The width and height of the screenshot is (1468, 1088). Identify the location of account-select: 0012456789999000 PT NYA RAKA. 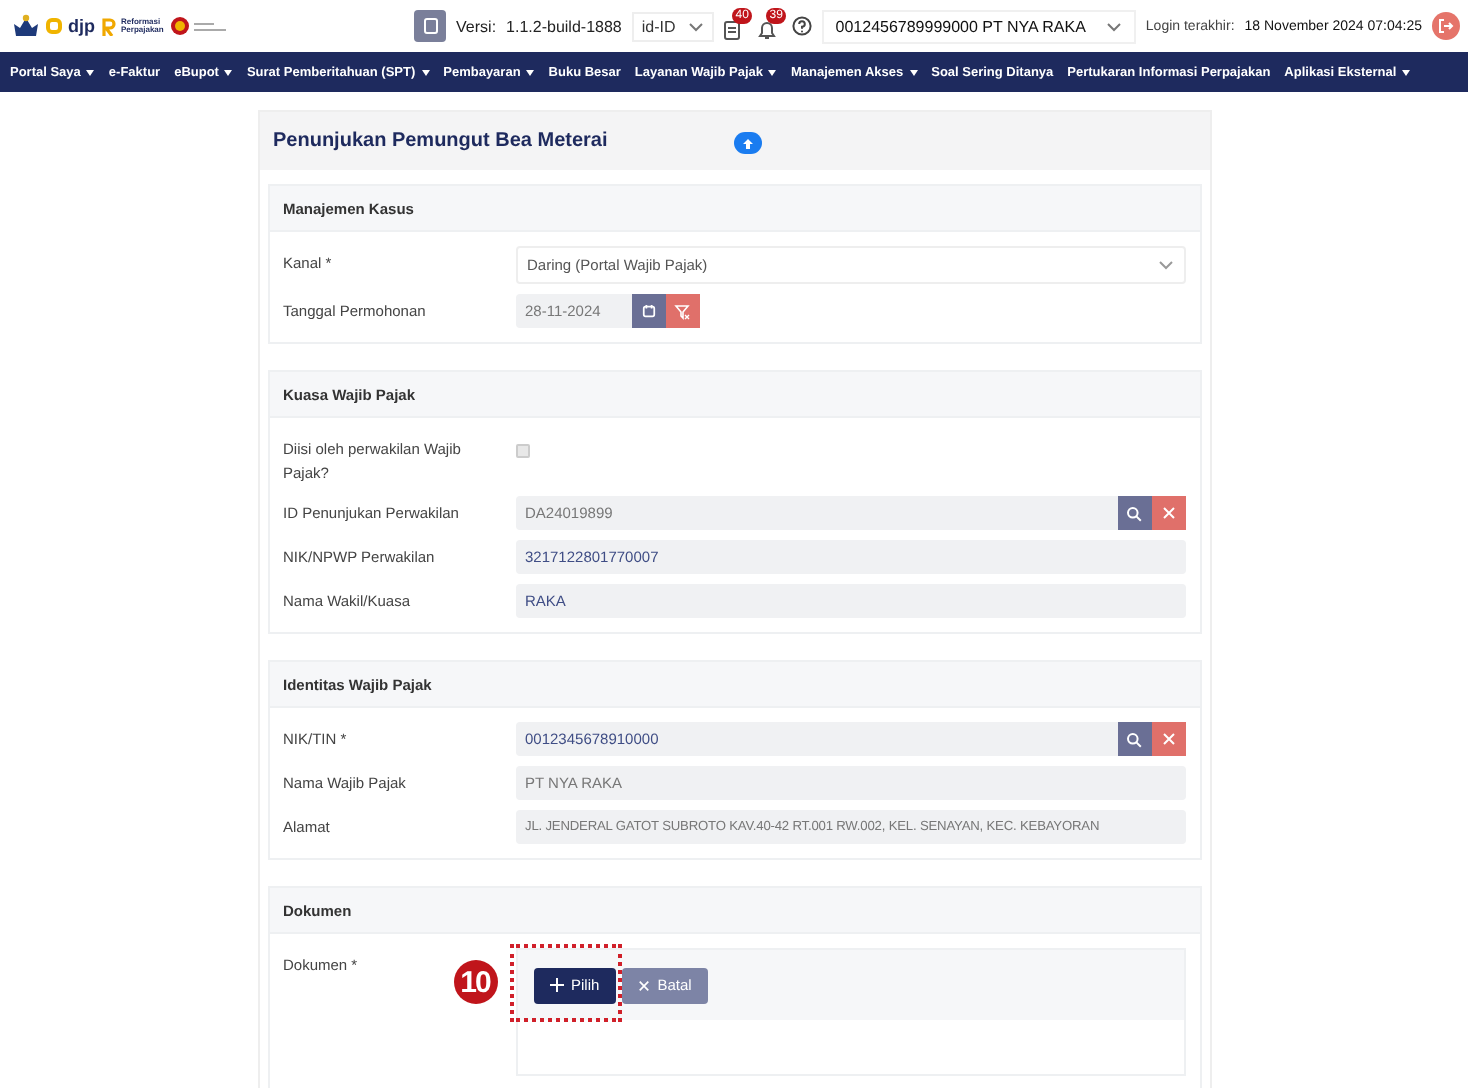
(978, 26).